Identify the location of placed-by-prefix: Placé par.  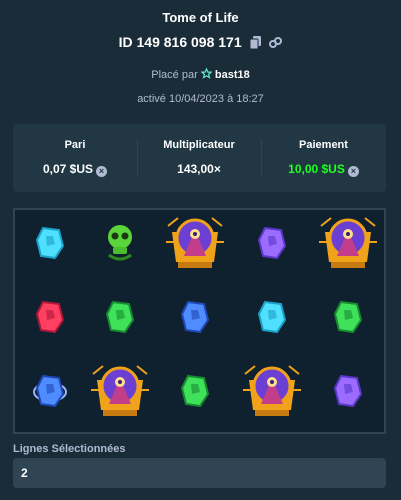
(174, 75).